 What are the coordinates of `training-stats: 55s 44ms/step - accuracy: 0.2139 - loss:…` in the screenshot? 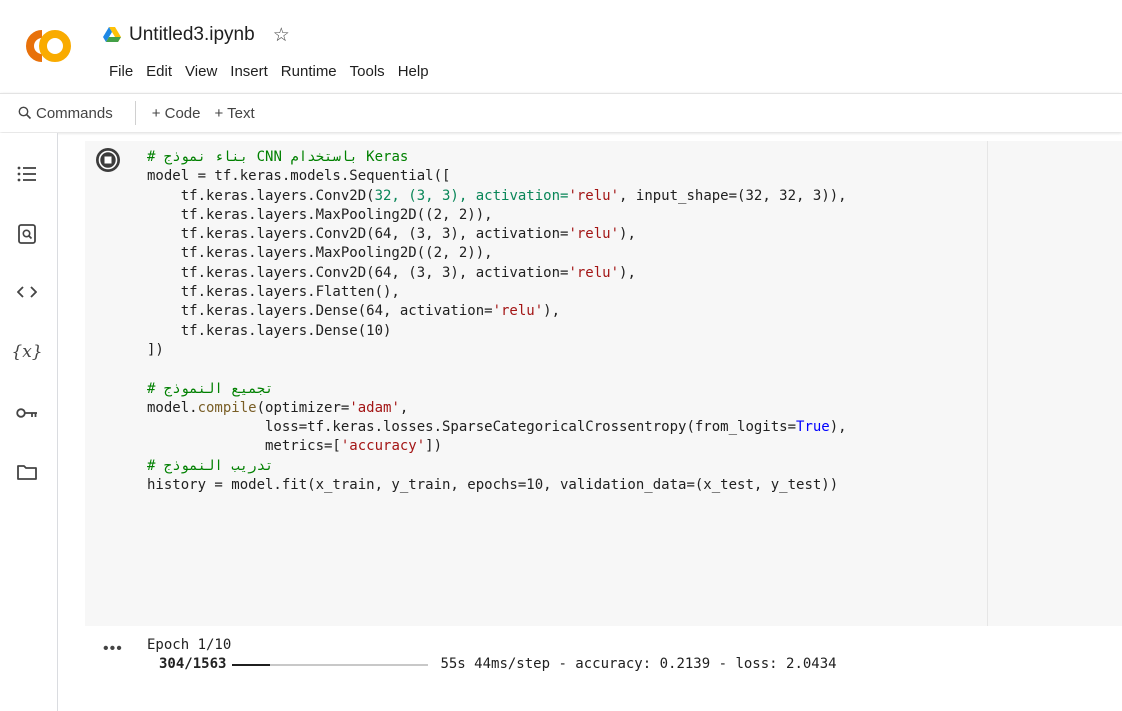 It's located at (638, 664).